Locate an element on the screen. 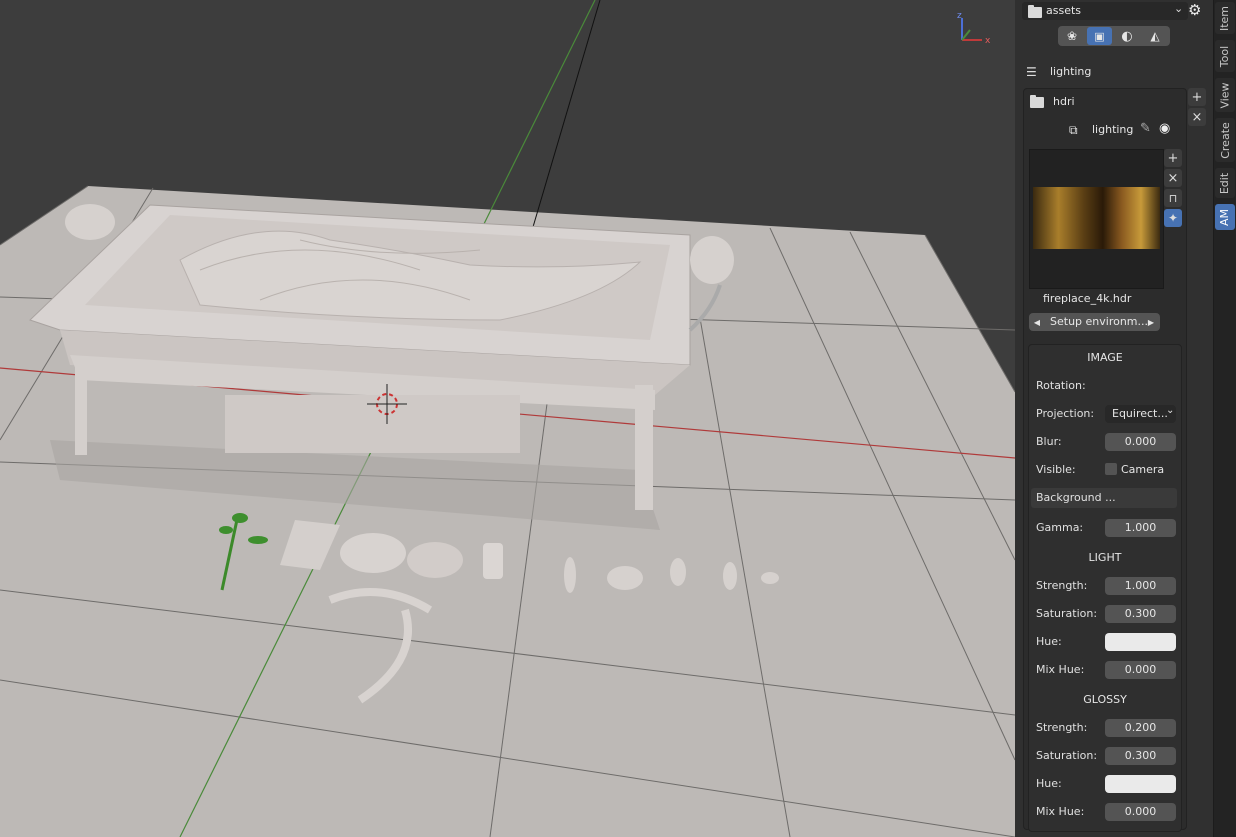 The height and width of the screenshot is (837, 1236). projection-label: Projection: is located at coordinates (1065, 413).